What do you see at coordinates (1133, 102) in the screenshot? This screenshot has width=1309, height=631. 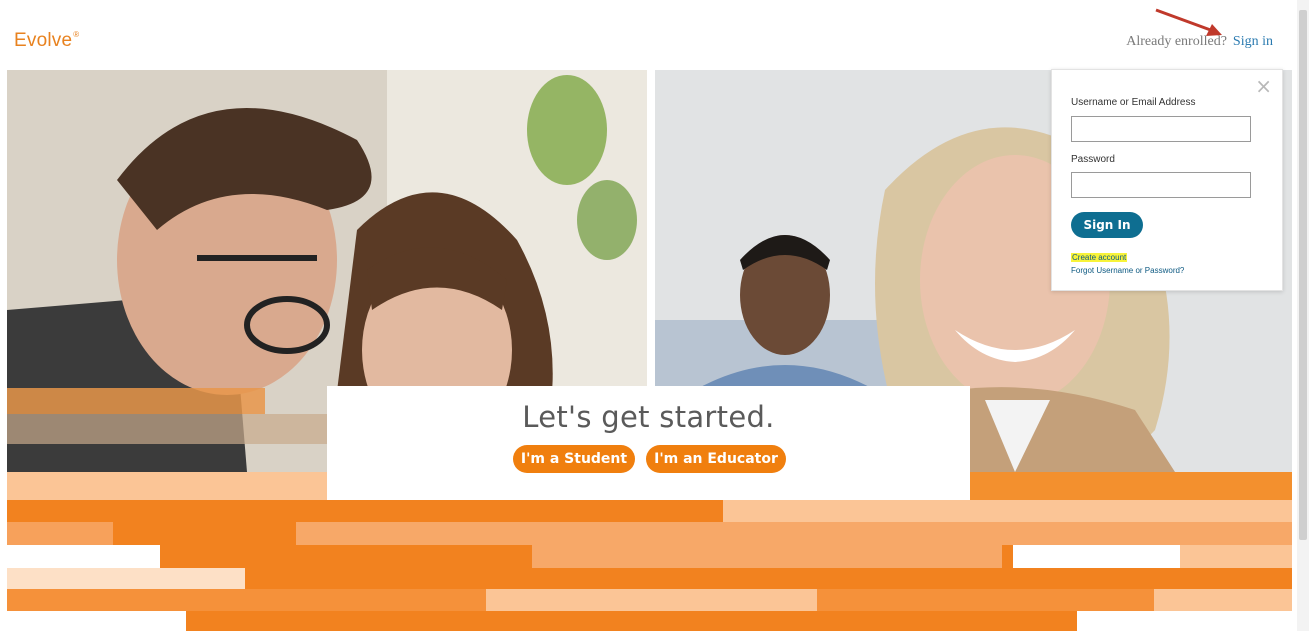 I see `username-label: Username or Email Address` at bounding box center [1133, 102].